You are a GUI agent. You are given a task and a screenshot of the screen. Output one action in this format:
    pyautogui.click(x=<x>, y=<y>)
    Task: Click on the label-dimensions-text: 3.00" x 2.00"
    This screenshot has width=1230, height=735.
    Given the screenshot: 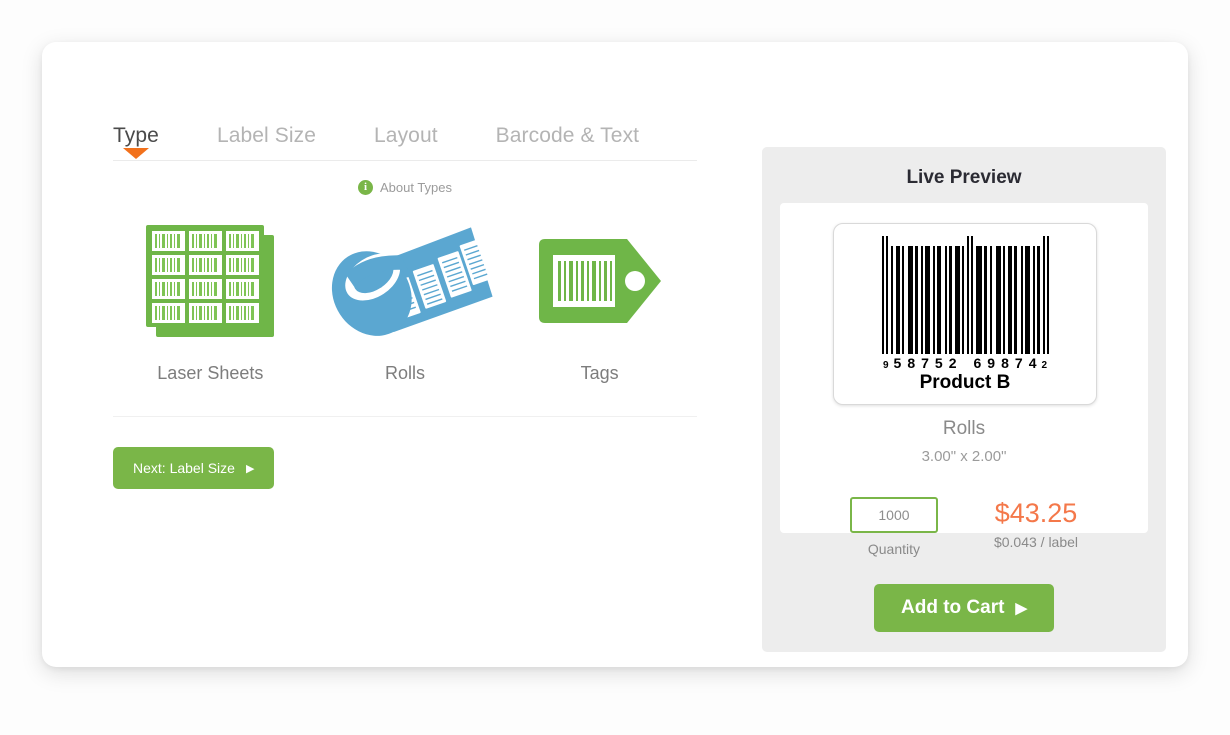 What is the action you would take?
    pyautogui.click(x=964, y=456)
    